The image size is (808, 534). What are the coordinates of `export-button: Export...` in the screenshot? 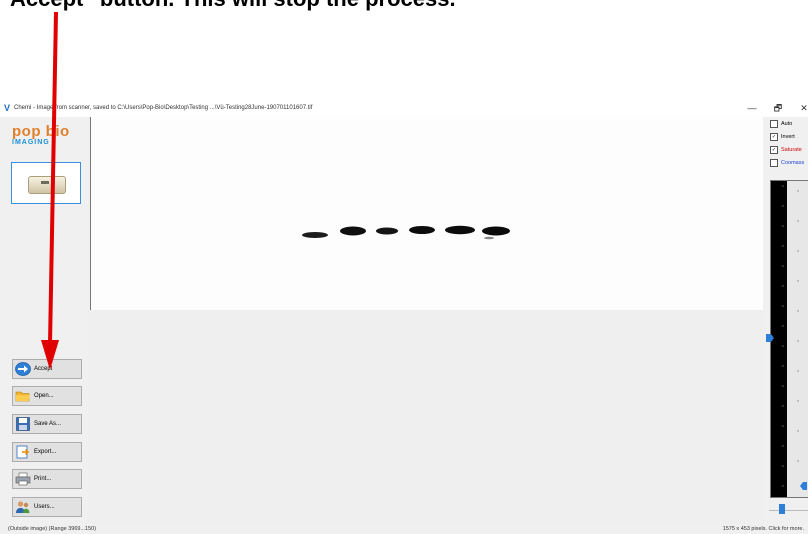 It's located at (47, 452).